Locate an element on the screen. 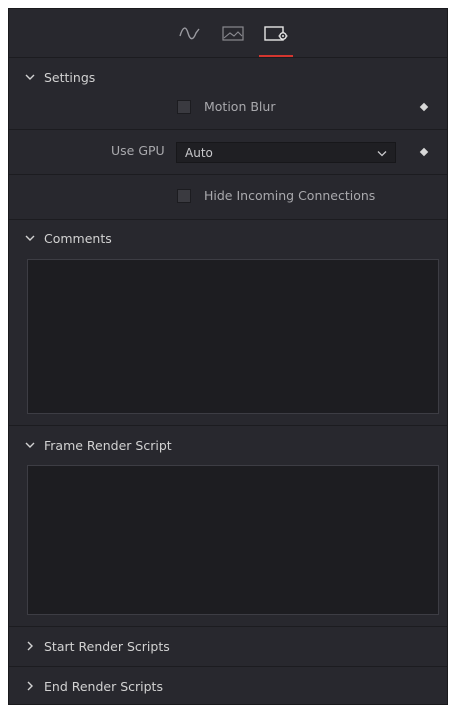 This screenshot has width=455, height=706. start-render-scripts-section-header: Start Render Scripts is located at coordinates (228, 646).